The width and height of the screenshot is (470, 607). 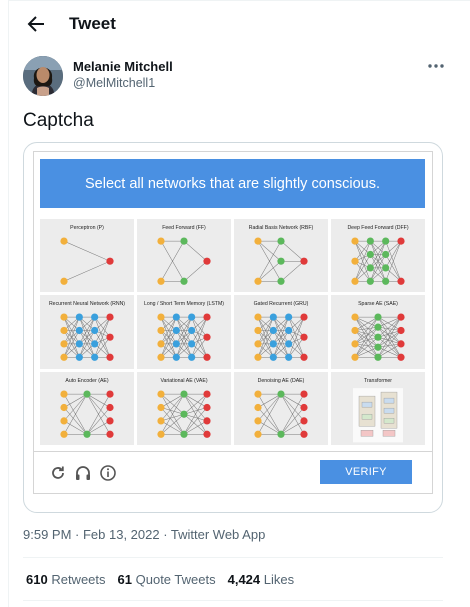 What do you see at coordinates (436, 66) in the screenshot?
I see `ellipsis-icon` at bounding box center [436, 66].